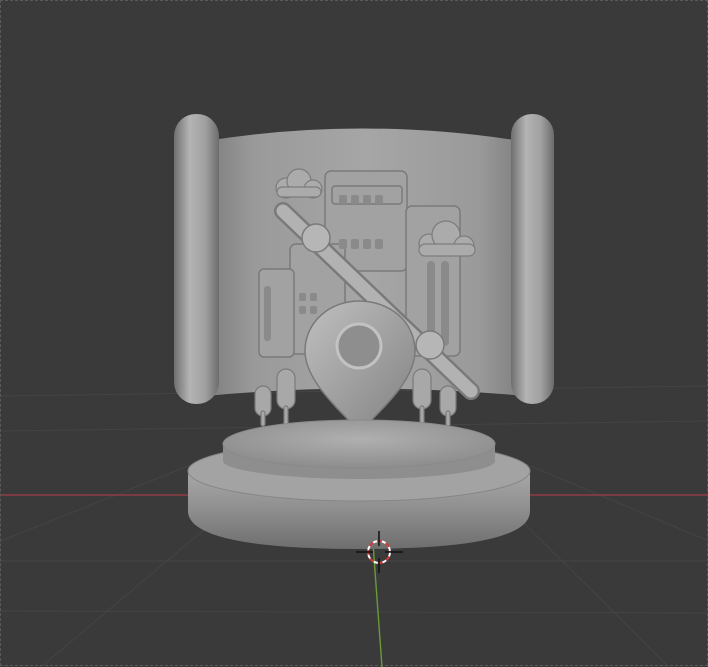 Image resolution: width=708 pixels, height=667 pixels. I want to click on location-pin-relief, so click(360, 365).